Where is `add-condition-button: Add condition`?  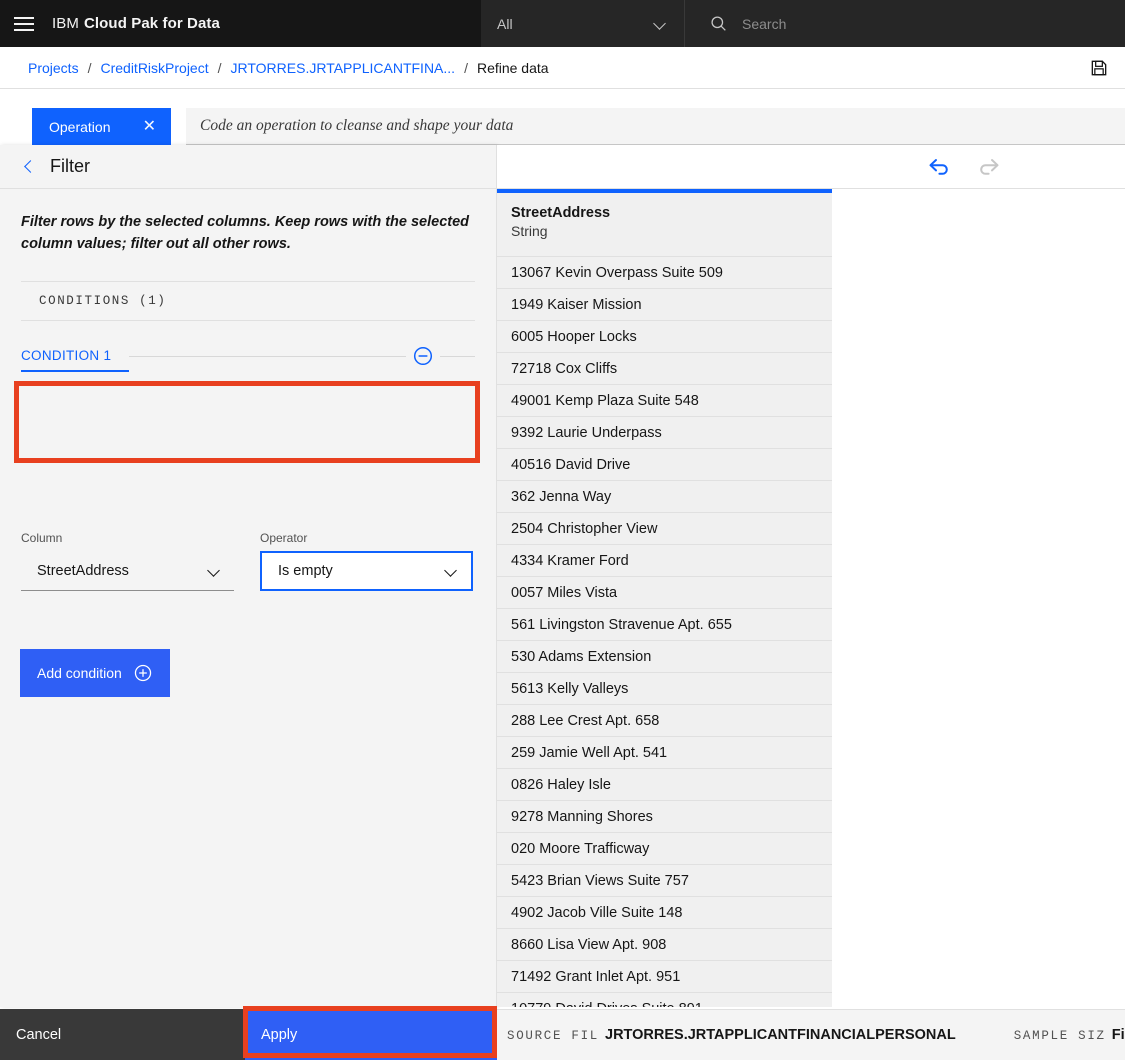
add-condition-button: Add condition is located at coordinates (95, 673).